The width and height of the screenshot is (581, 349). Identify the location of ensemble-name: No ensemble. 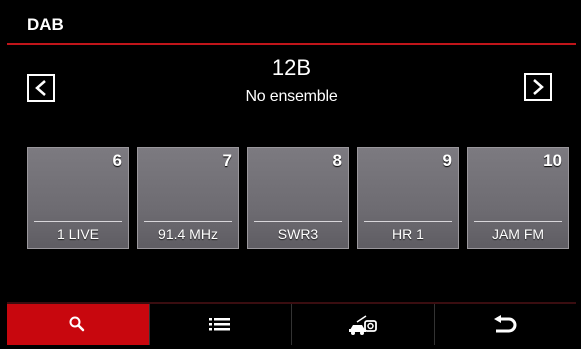
(291, 96).